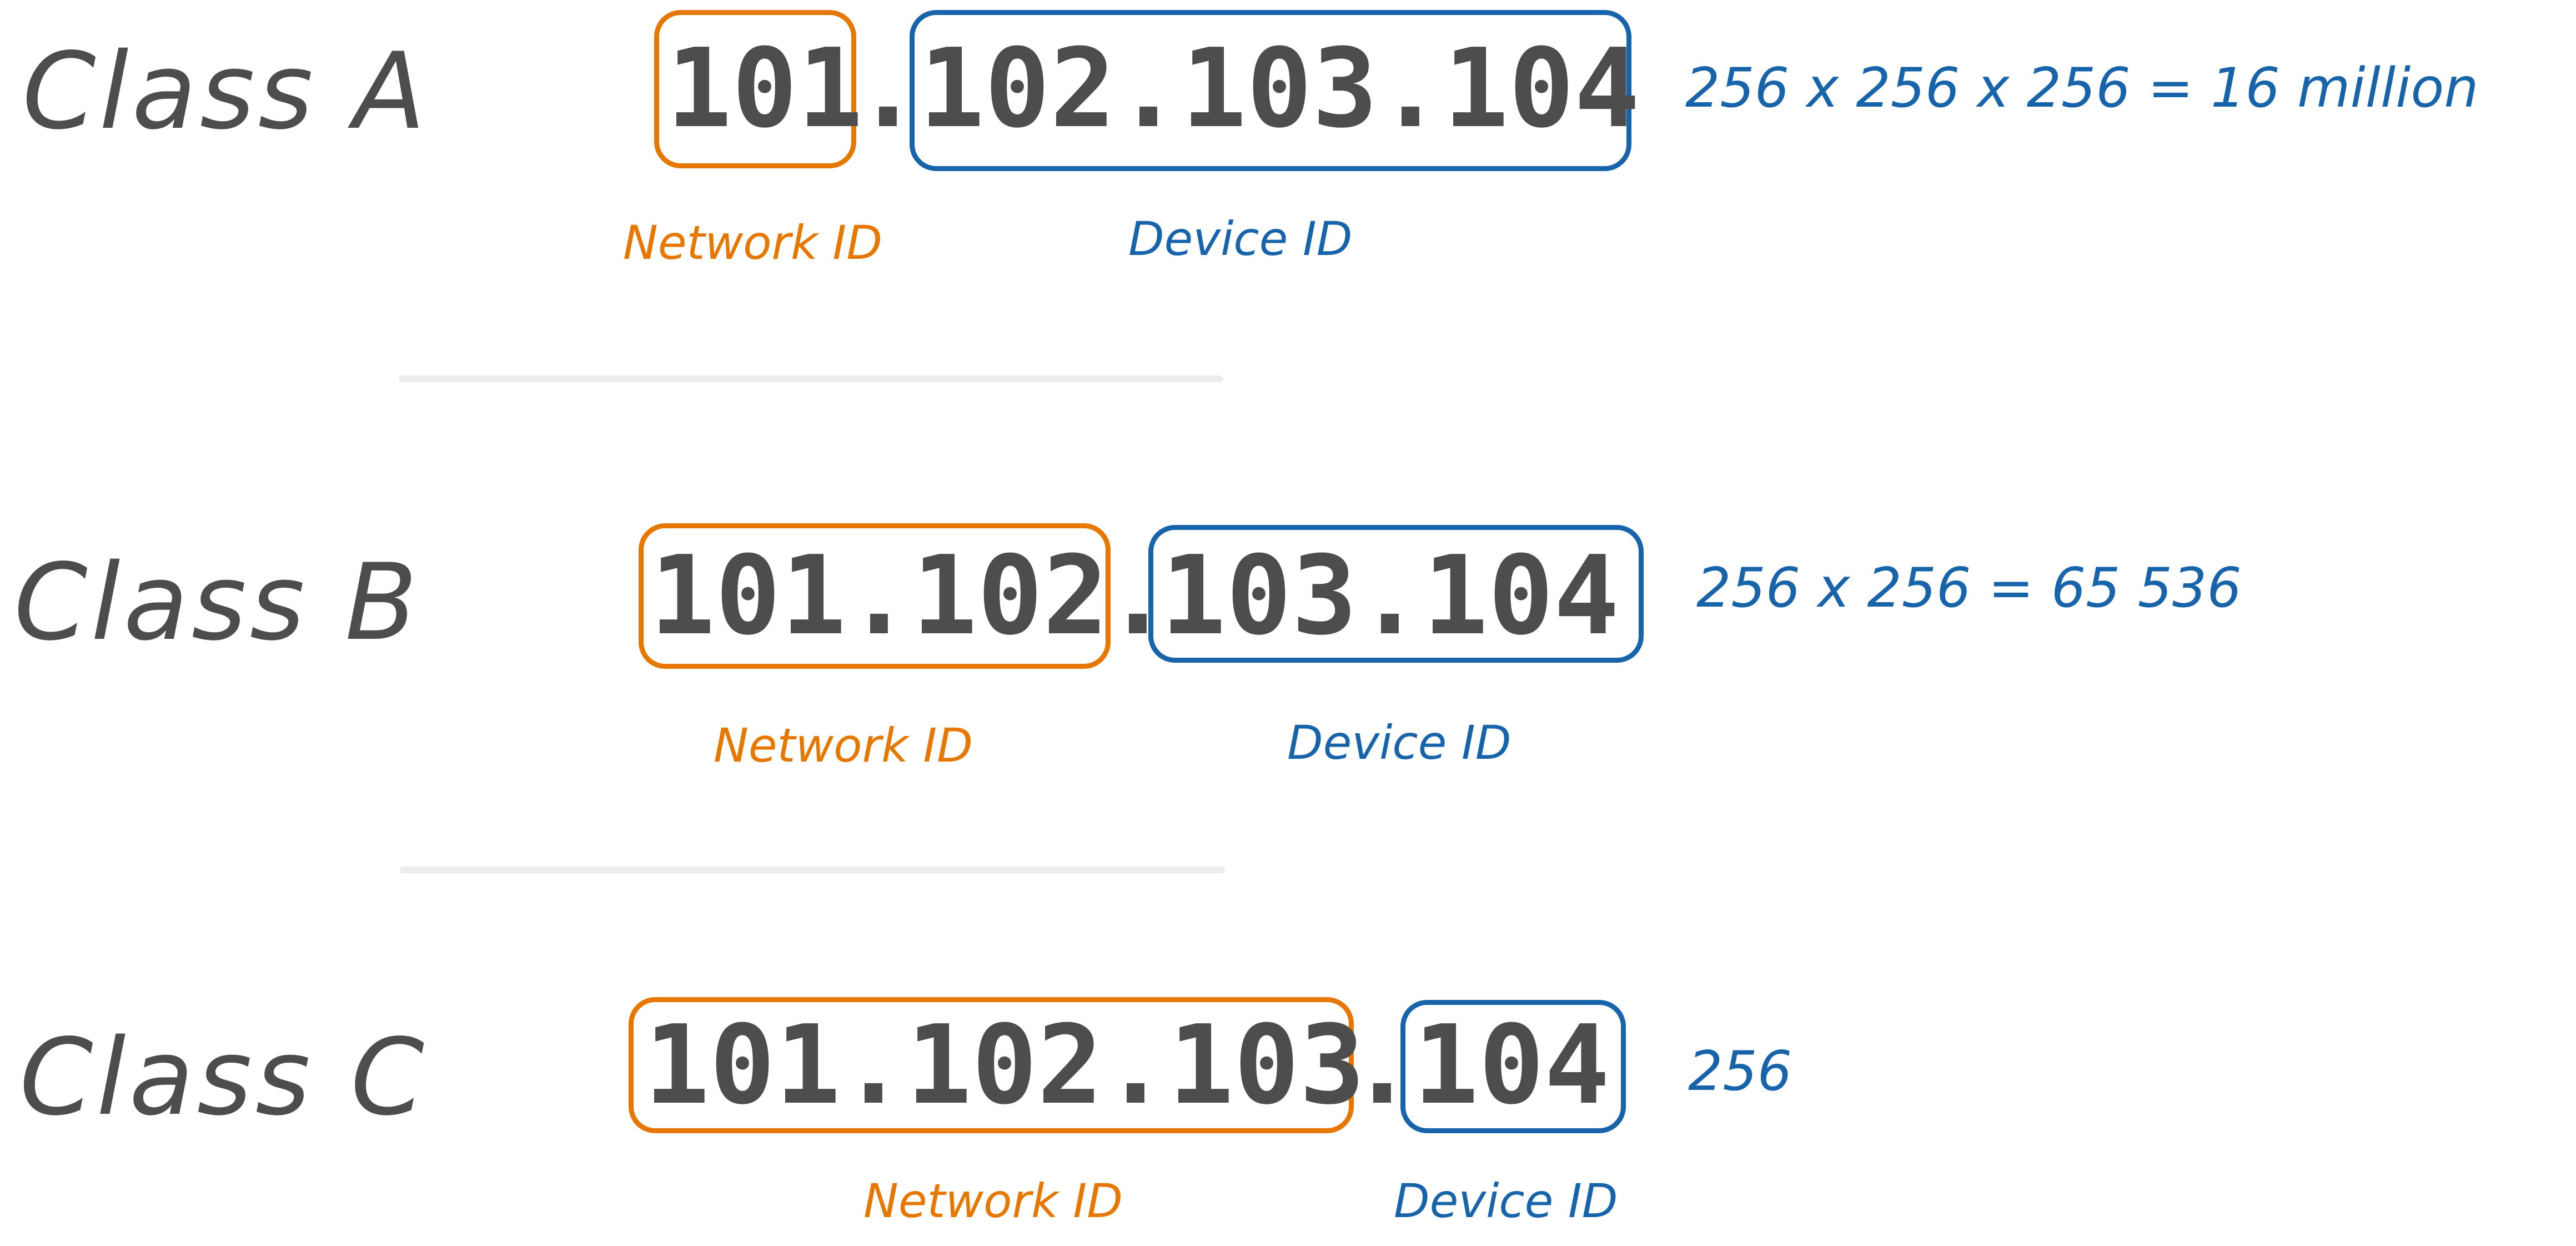 This screenshot has height=1246, width=2576. I want to click on class-b-network-part: 101.102, so click(879, 596).